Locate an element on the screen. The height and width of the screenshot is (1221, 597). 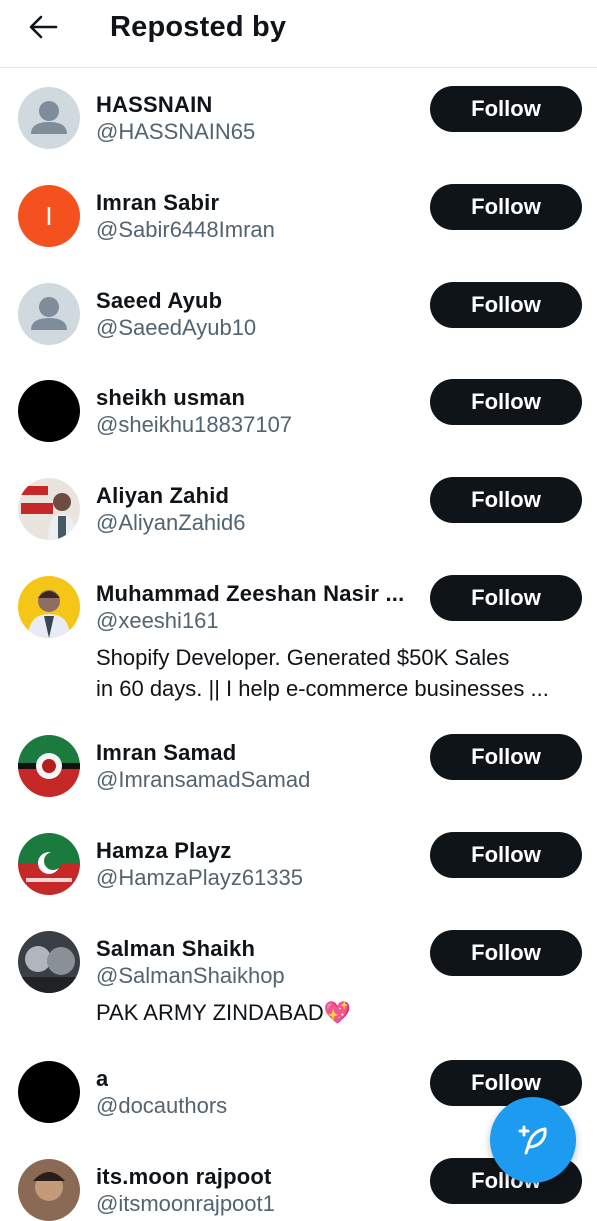
user-name: a is located at coordinates (102, 1078).